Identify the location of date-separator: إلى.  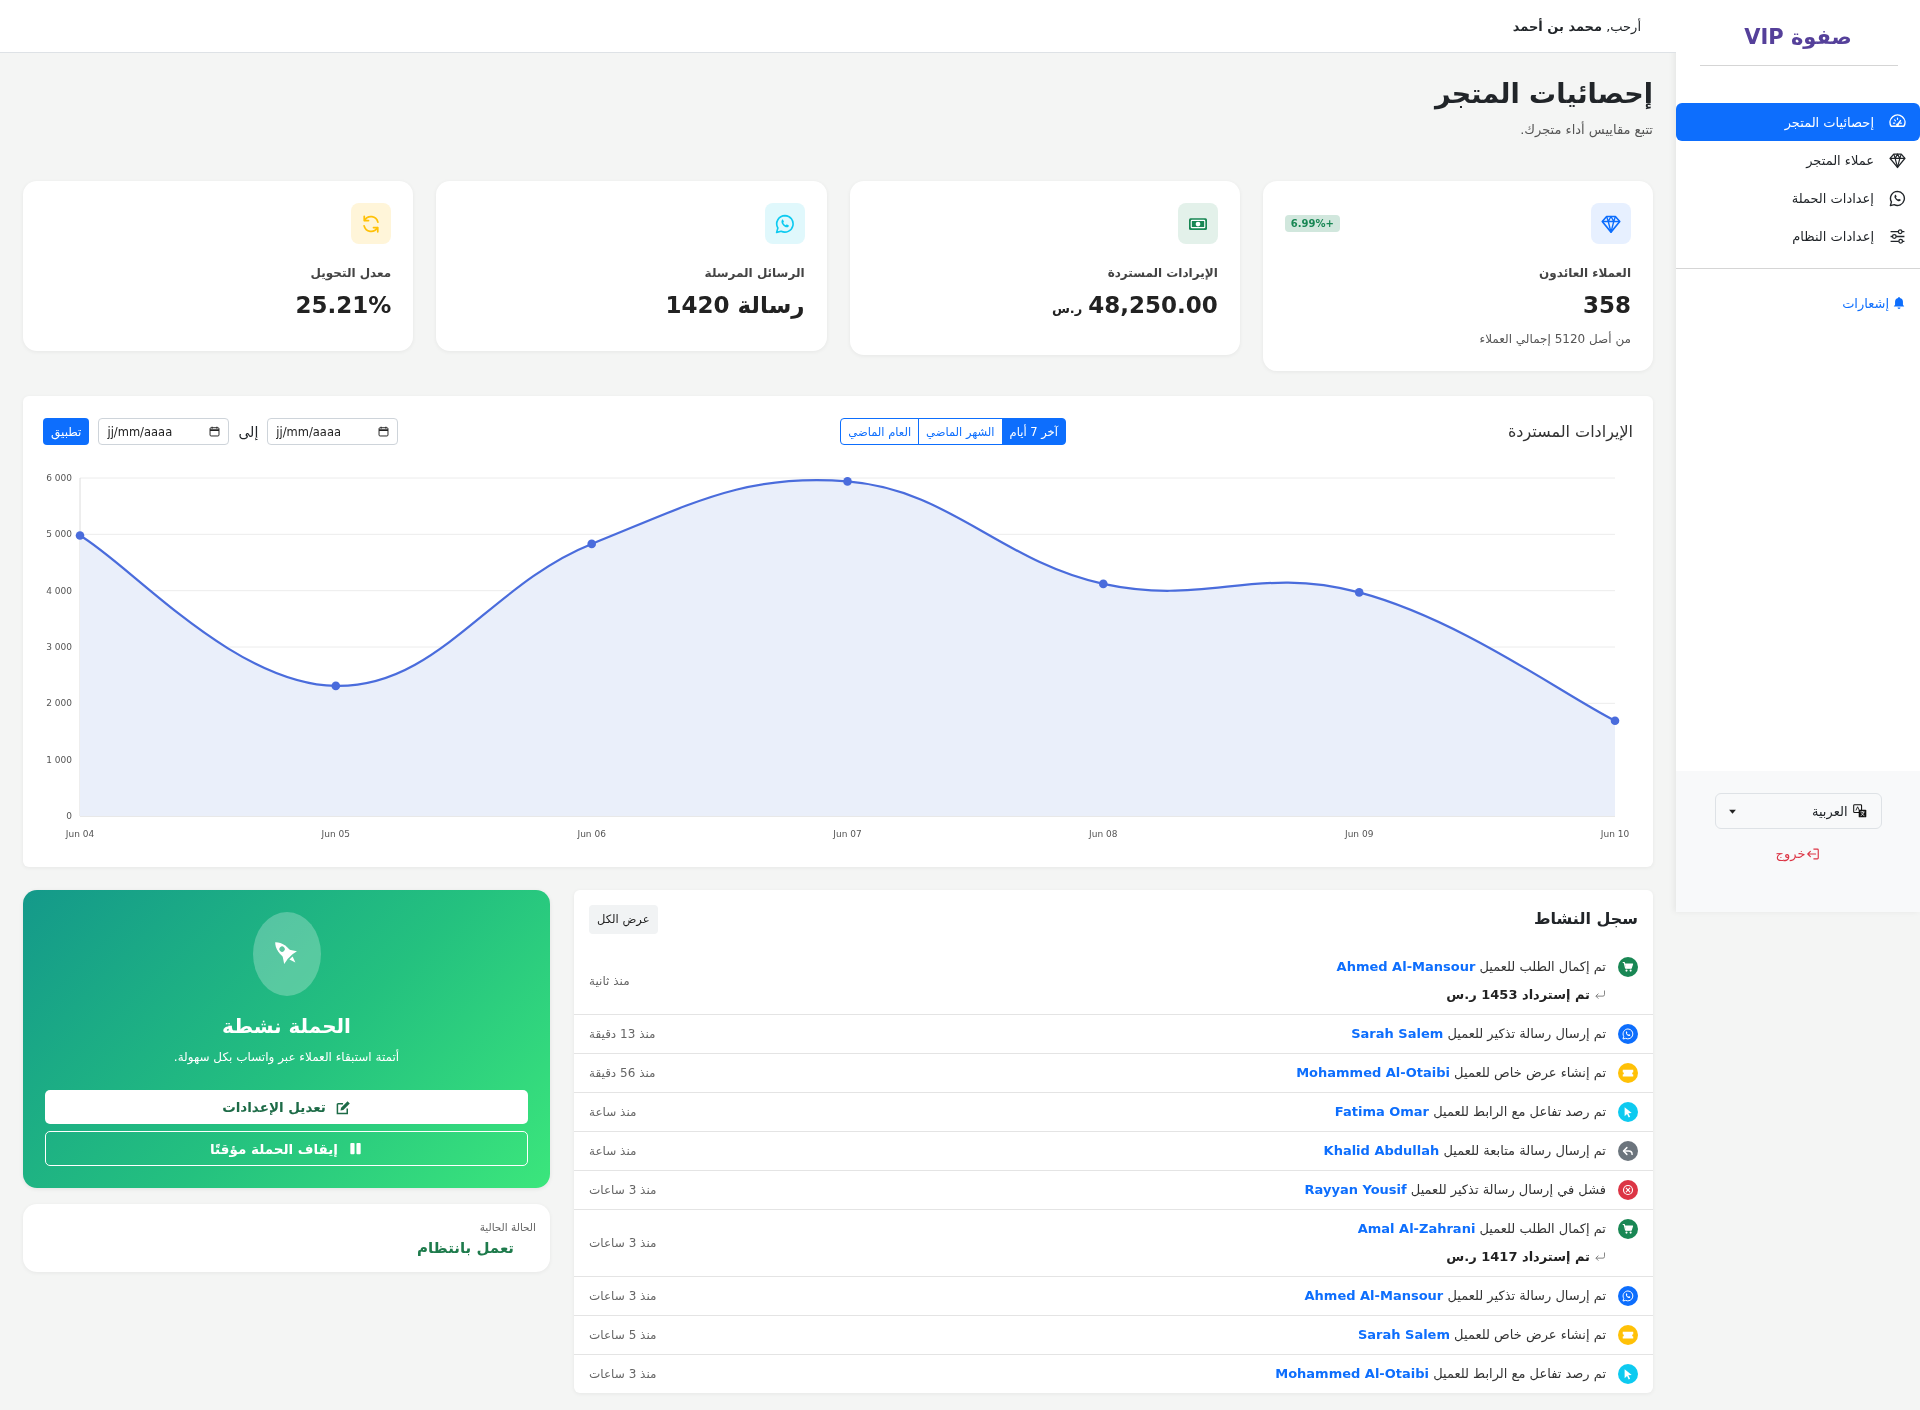
(248, 431).